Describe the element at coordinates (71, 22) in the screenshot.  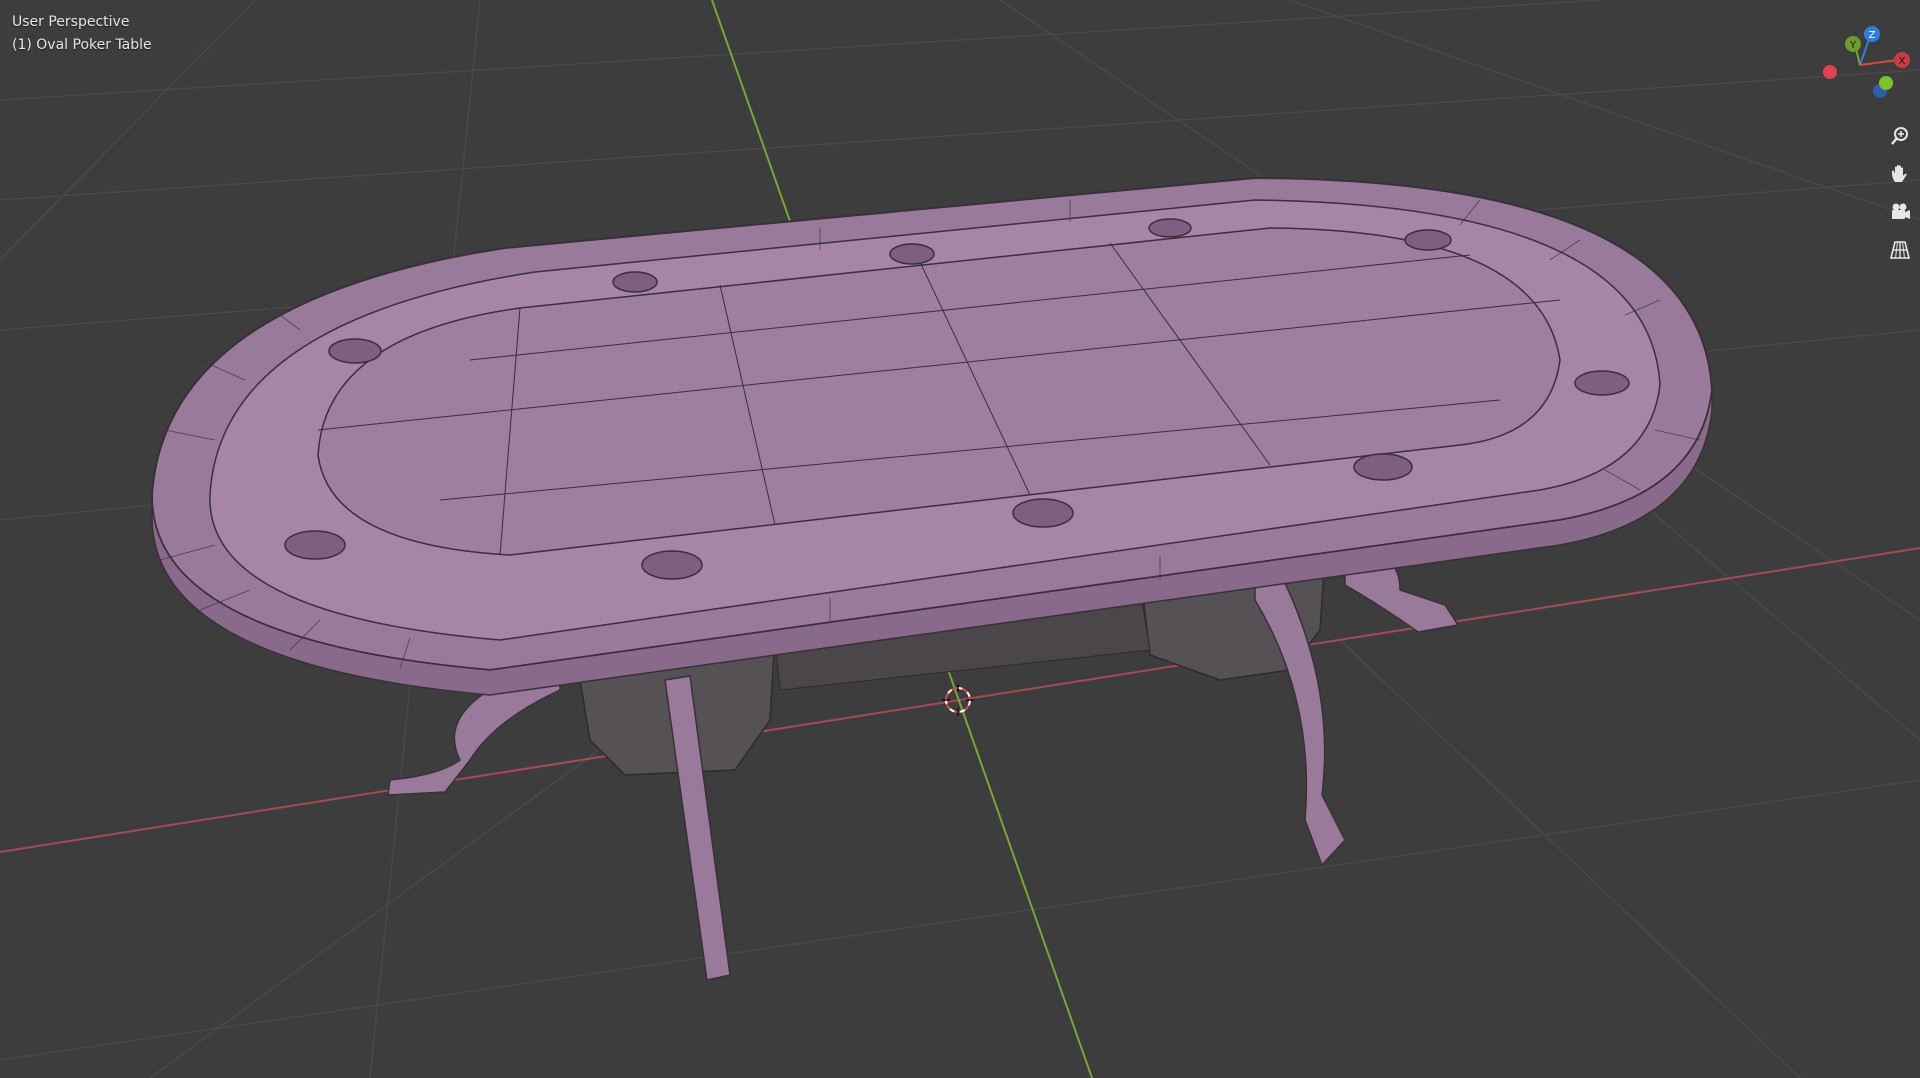
I see `view-name-label: User Perspective` at that location.